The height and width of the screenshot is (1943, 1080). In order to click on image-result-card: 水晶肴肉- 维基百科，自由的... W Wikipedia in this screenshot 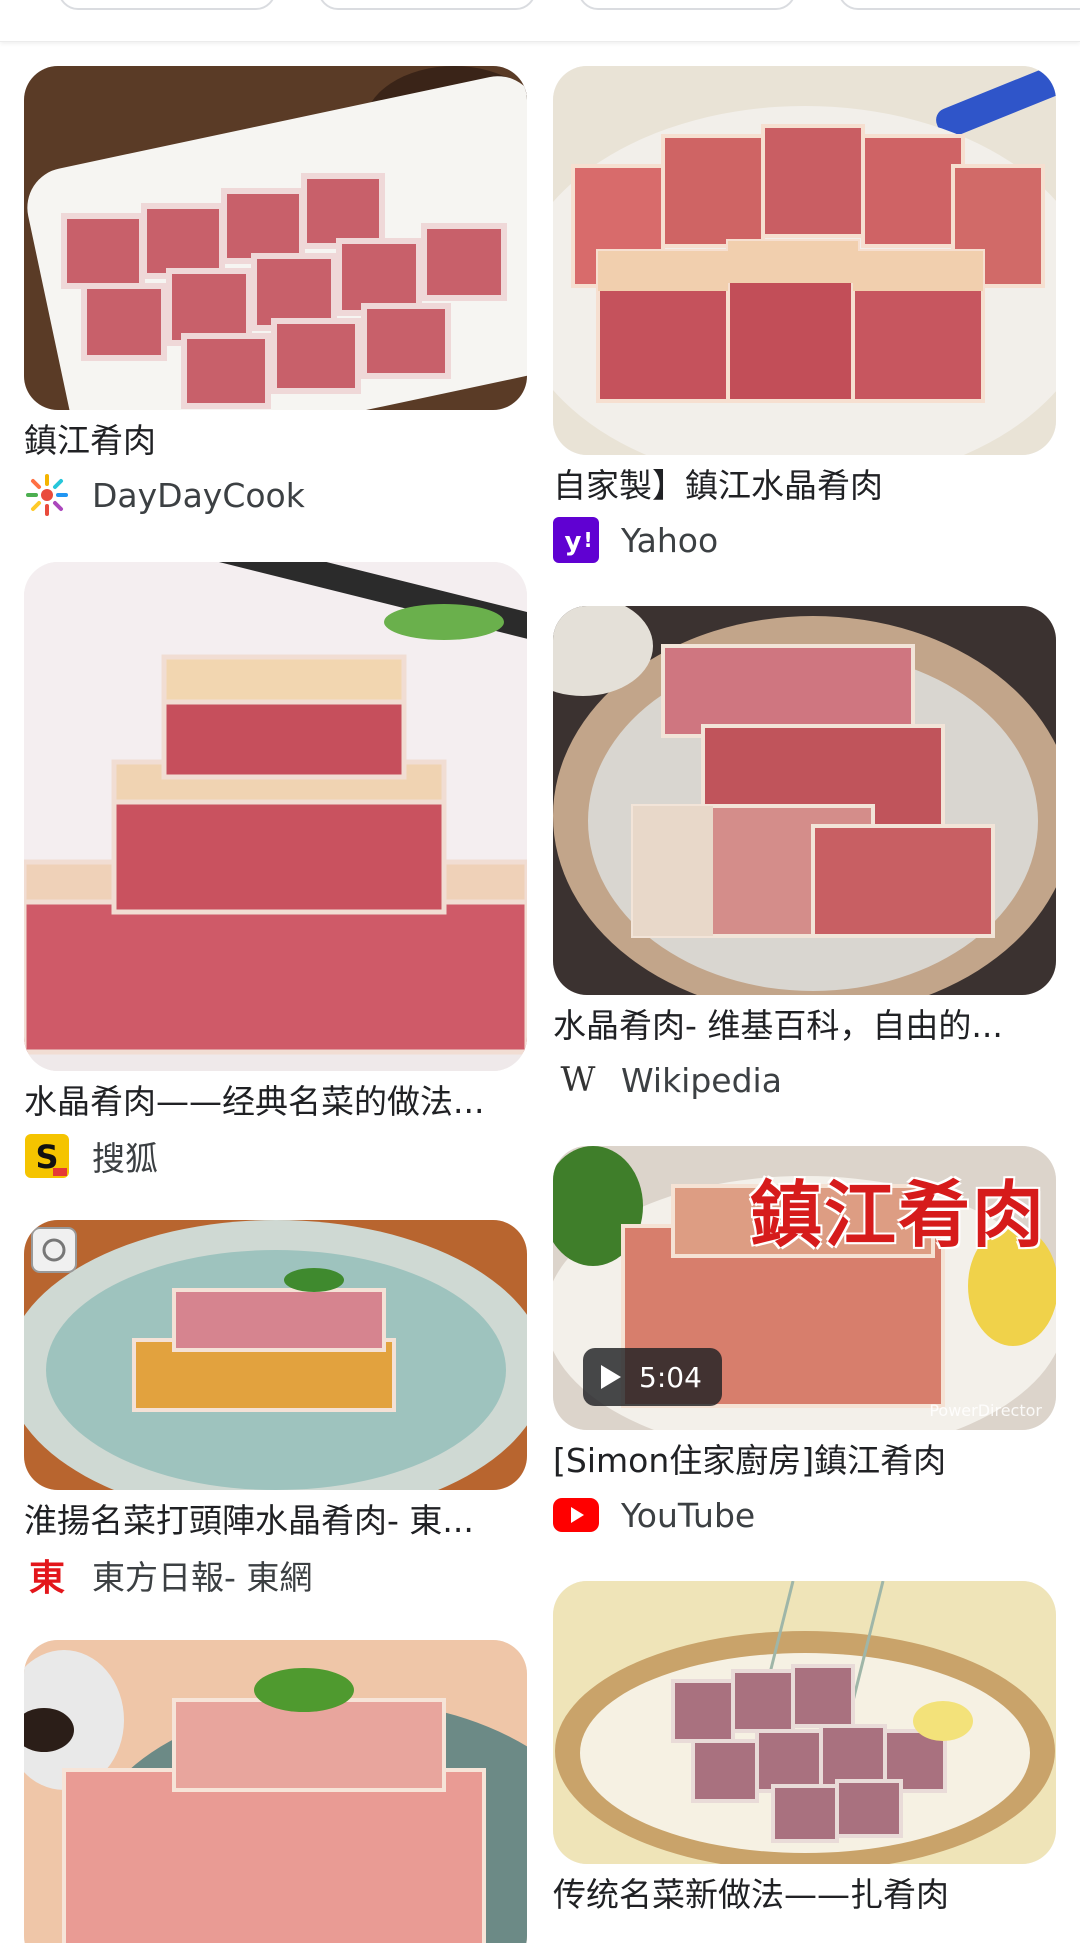, I will do `click(804, 855)`.